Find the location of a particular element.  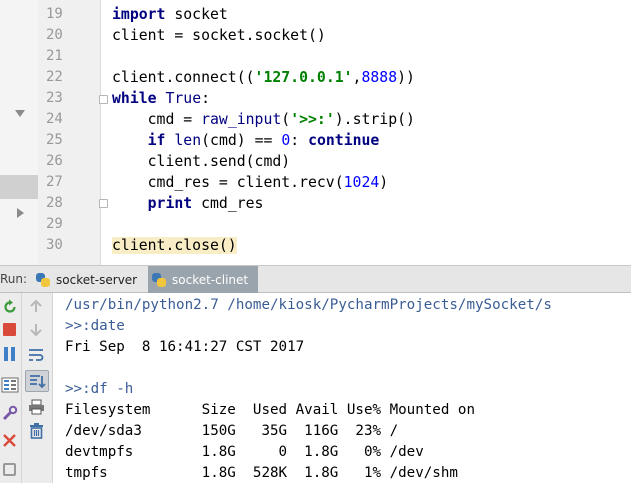

scroll-to-end-icon is located at coordinates (38, 382).